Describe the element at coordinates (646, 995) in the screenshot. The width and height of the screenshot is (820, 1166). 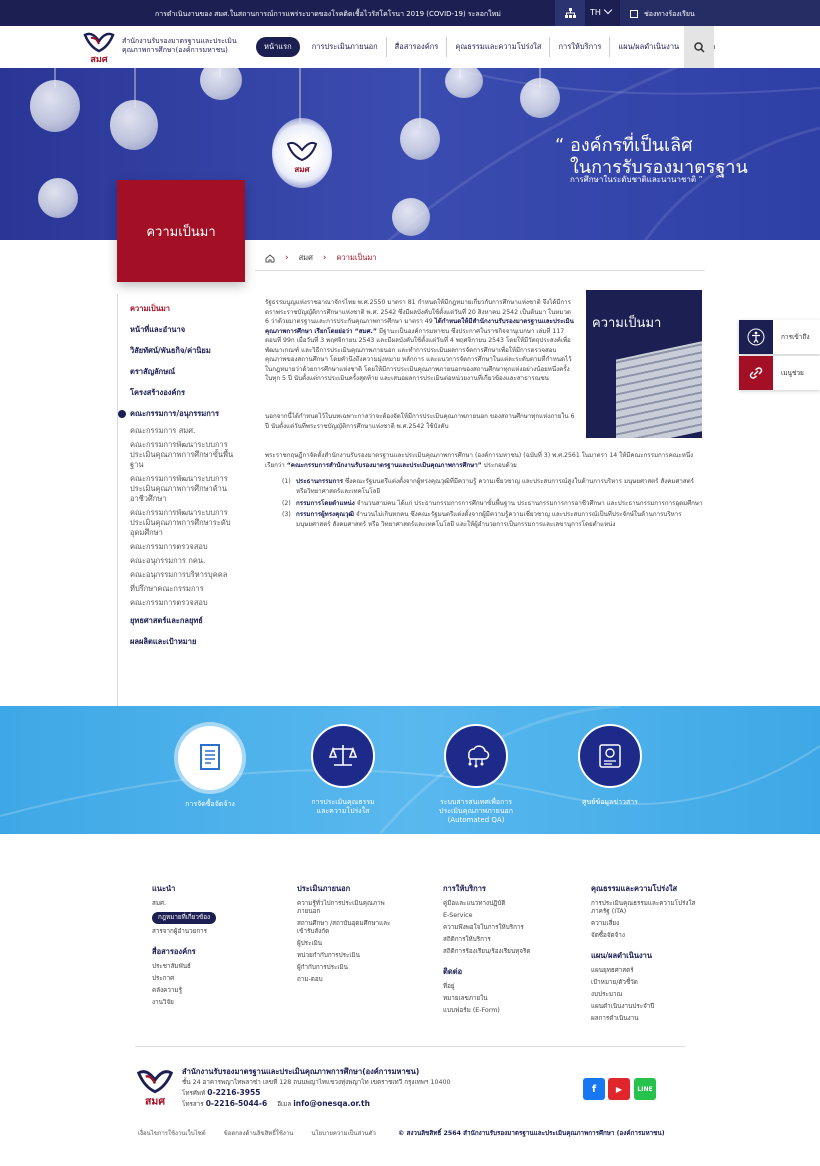
I see `footer-link: งบประมาณ` at that location.